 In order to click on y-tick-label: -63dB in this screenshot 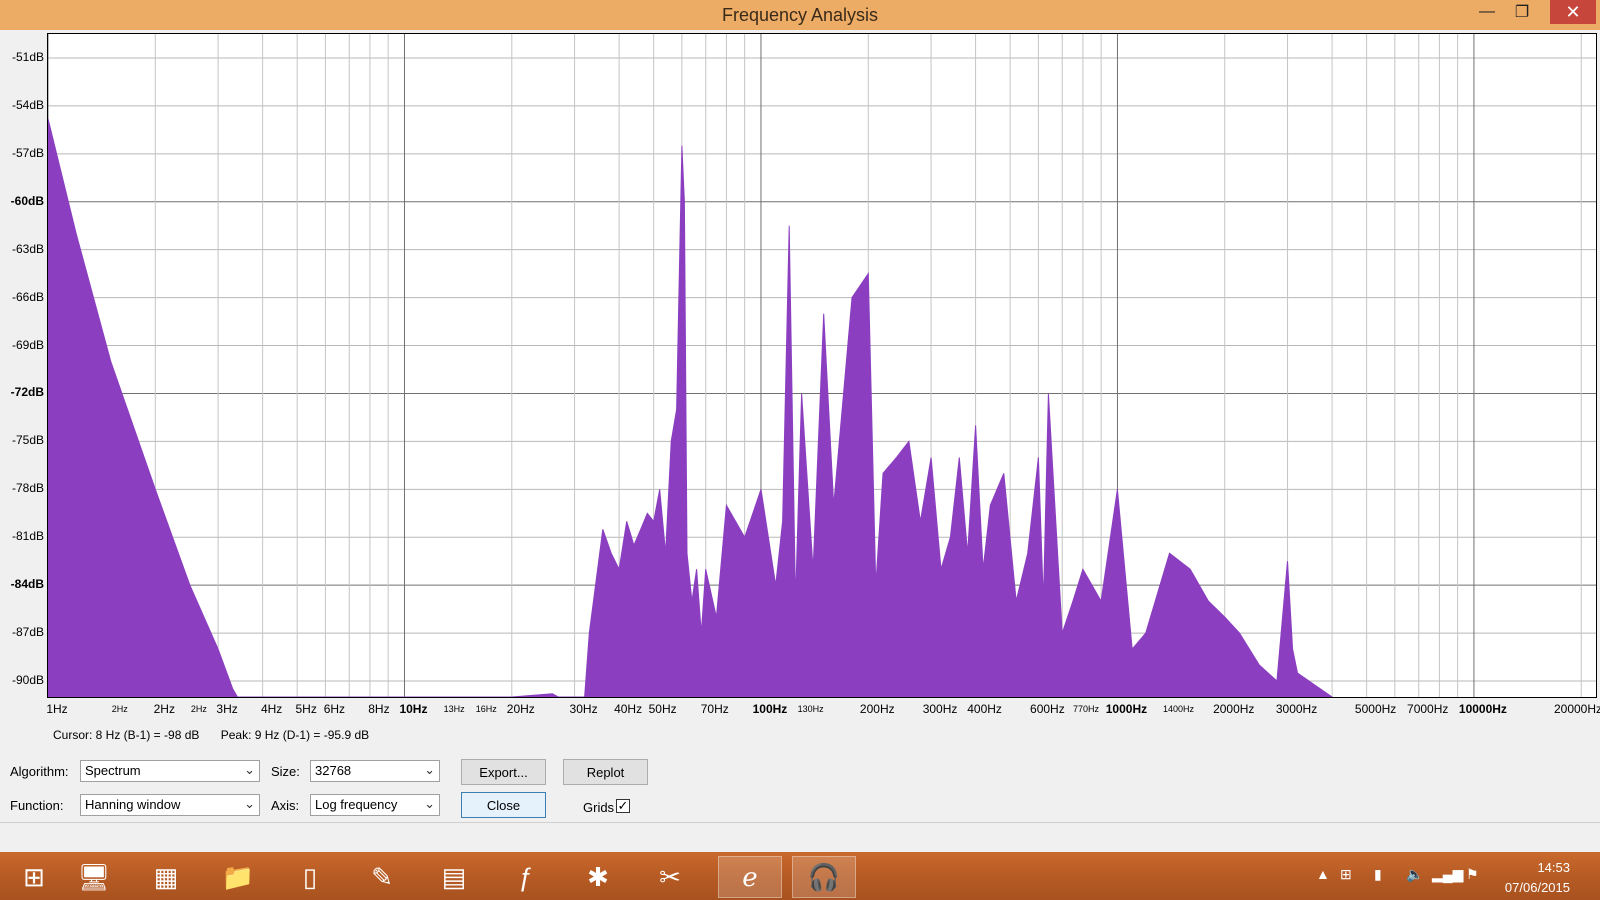, I will do `click(27, 248)`.